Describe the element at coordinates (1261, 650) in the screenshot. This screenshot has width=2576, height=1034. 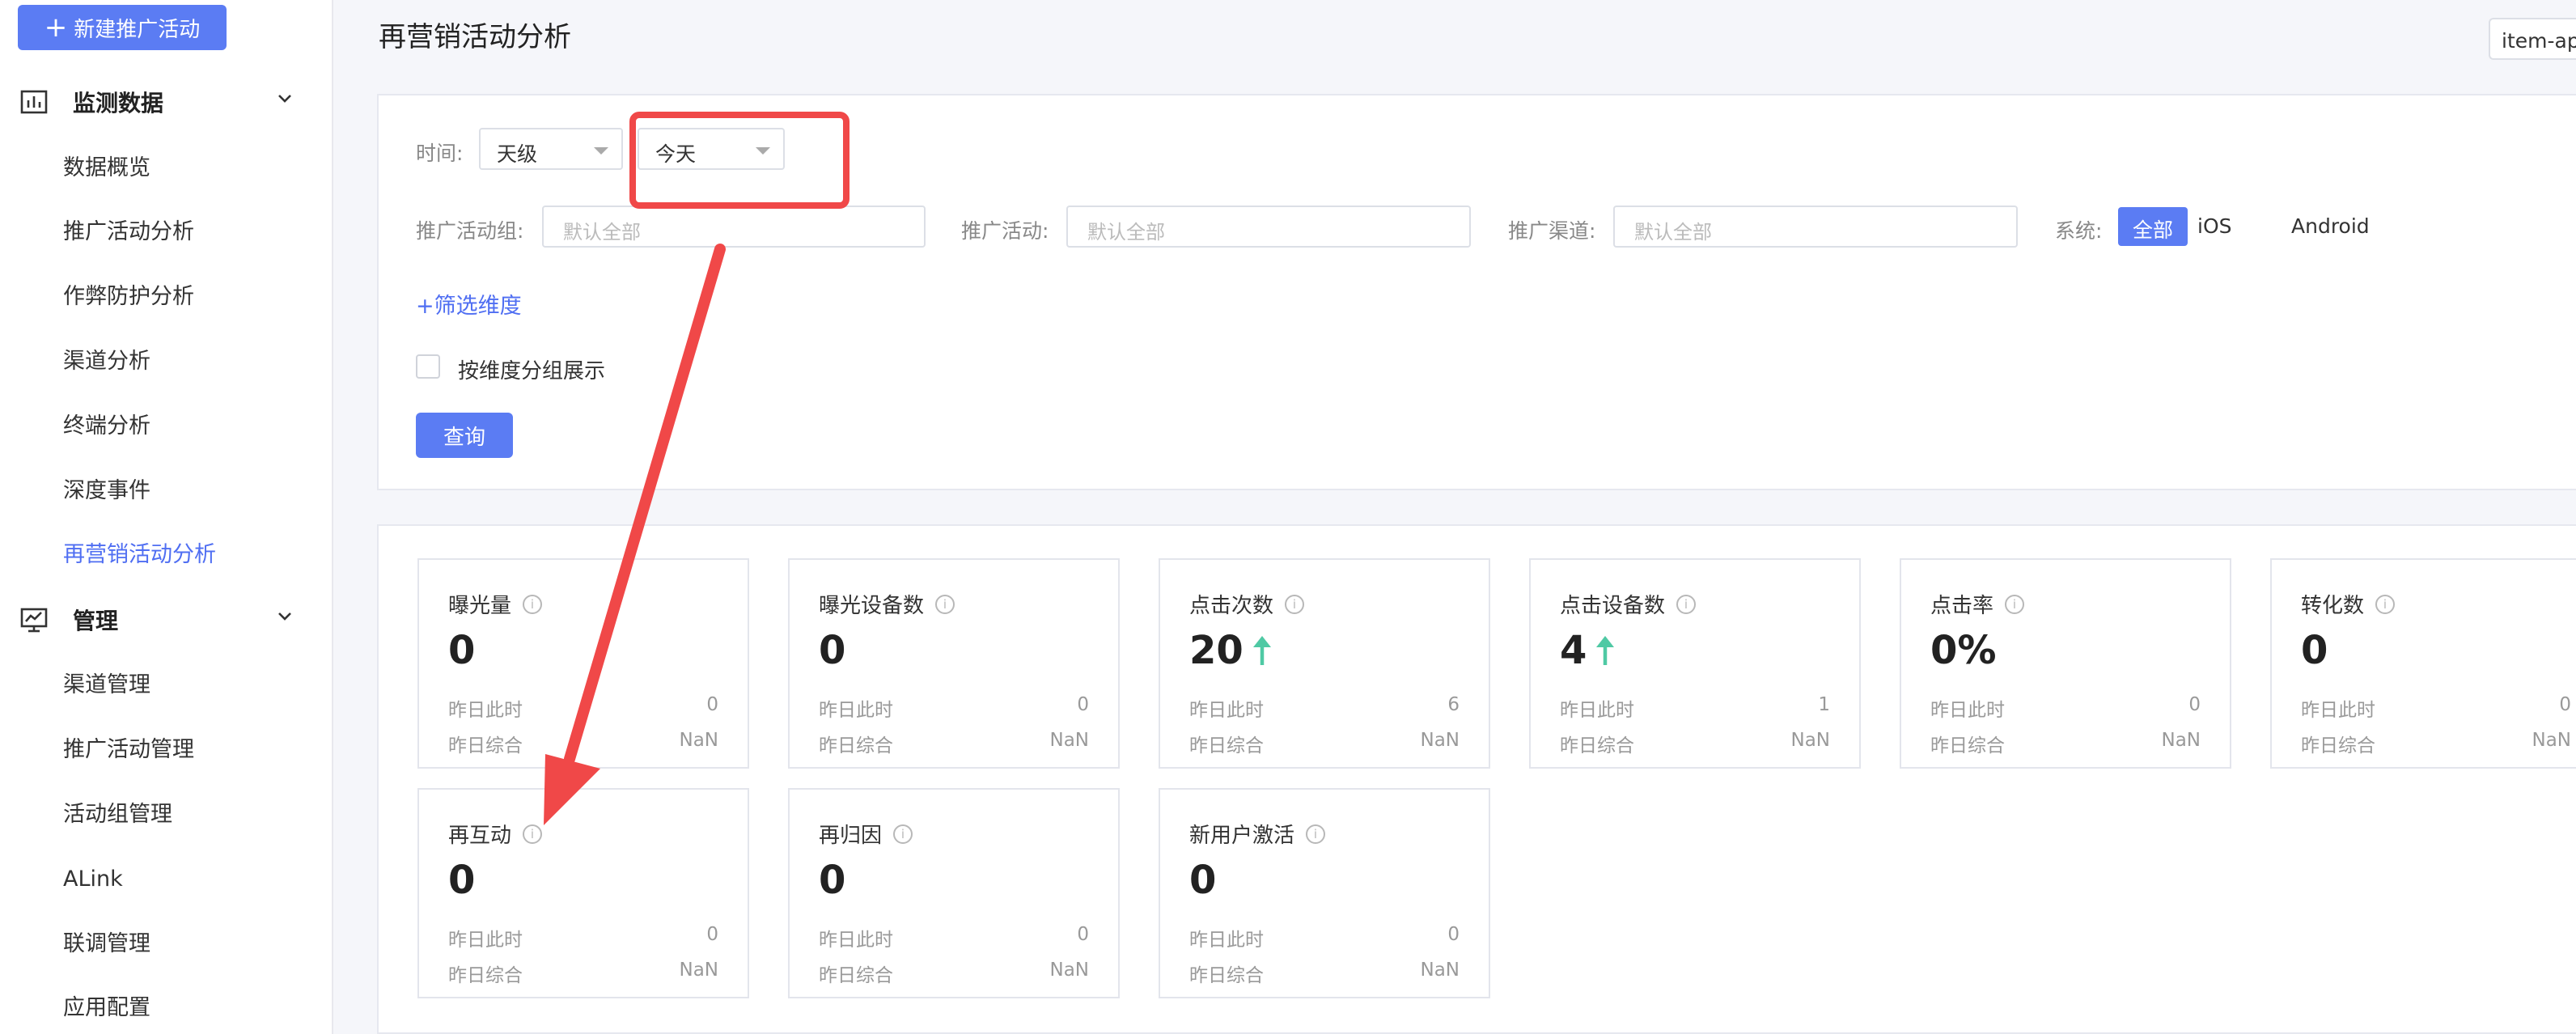
I see `trend-up-arrow-icon` at that location.